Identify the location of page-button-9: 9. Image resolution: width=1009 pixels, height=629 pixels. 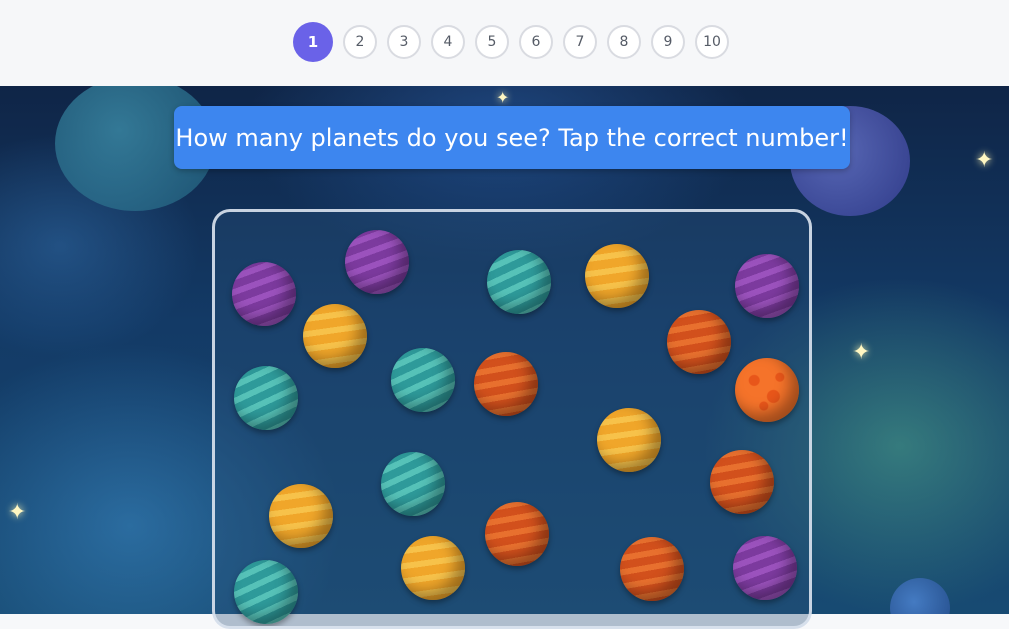
(668, 42).